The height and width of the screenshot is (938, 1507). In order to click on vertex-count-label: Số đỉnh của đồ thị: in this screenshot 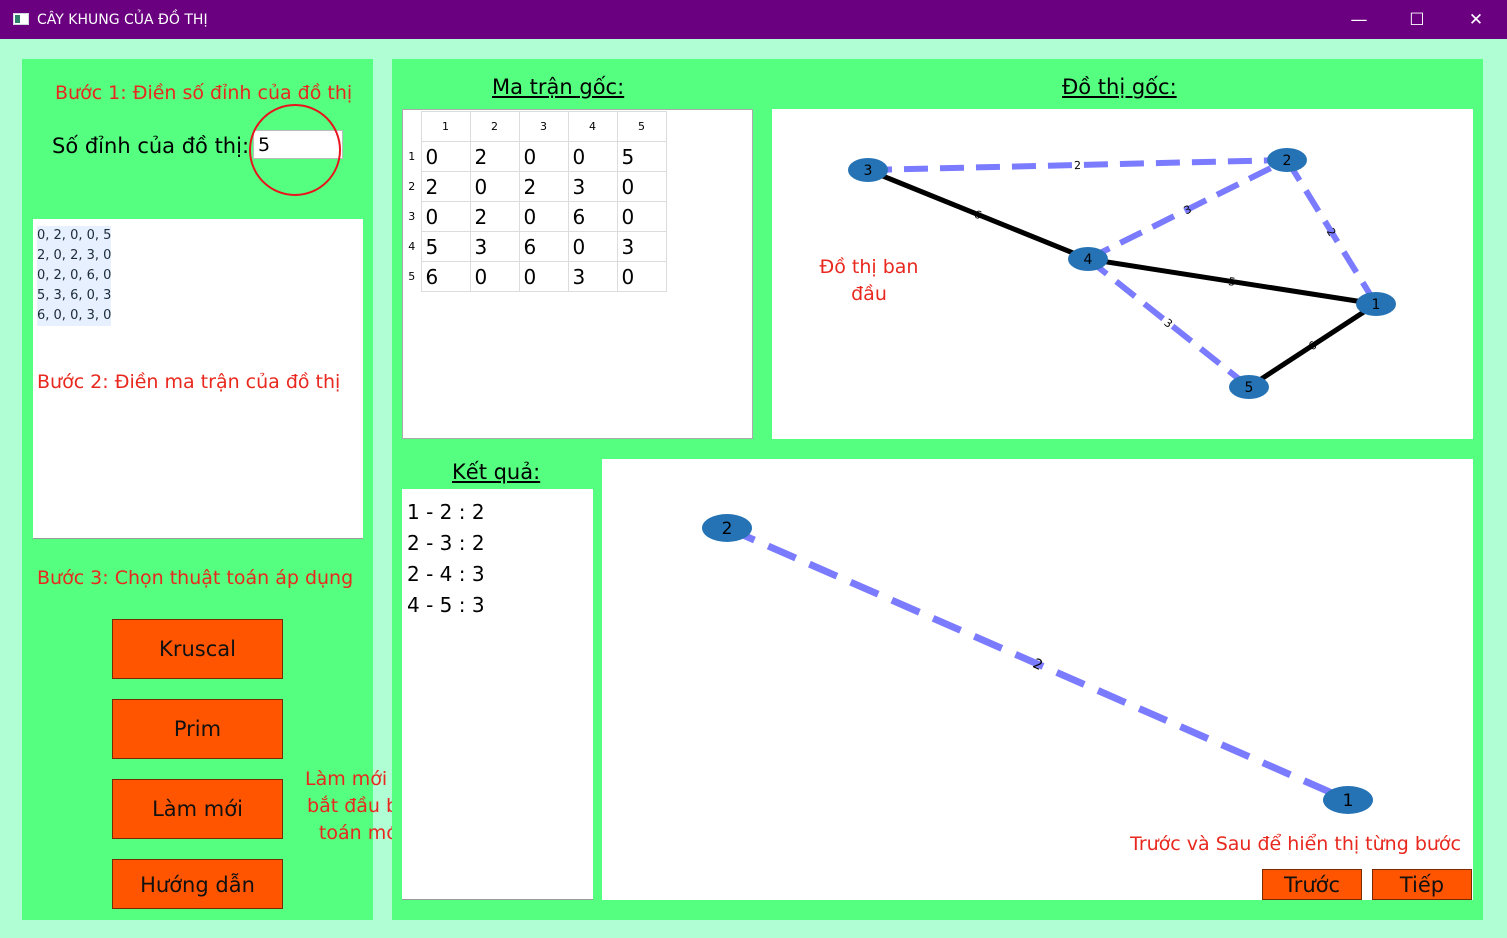, I will do `click(151, 146)`.